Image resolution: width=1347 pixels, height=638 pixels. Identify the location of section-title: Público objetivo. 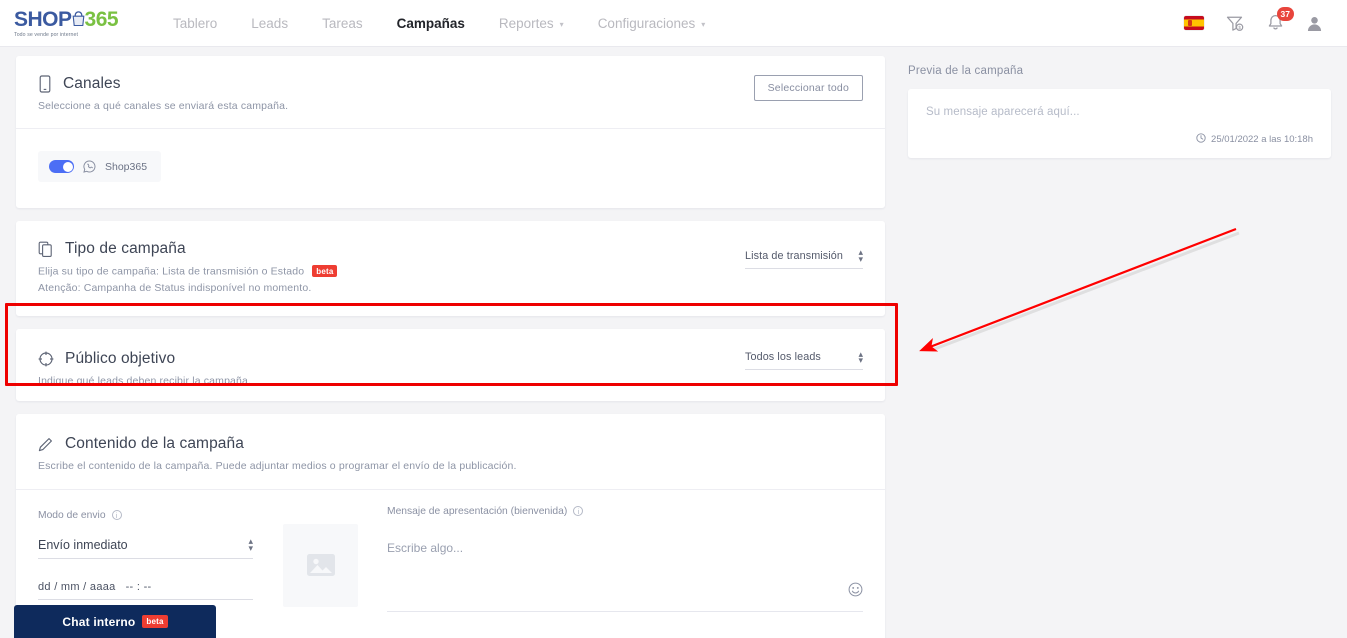
(120, 358).